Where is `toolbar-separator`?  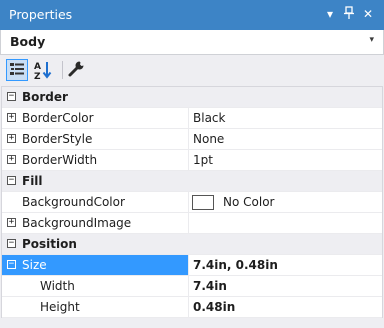
toolbar-separator is located at coordinates (62, 70).